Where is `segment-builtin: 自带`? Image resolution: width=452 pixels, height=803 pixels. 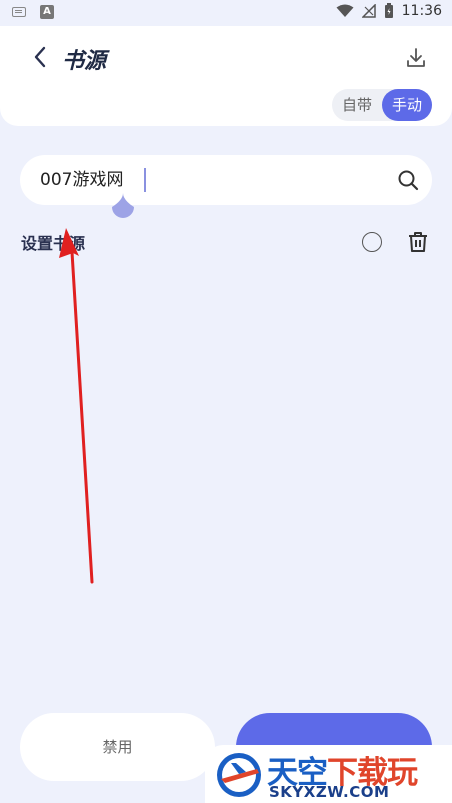 segment-builtin: 自带 is located at coordinates (357, 105).